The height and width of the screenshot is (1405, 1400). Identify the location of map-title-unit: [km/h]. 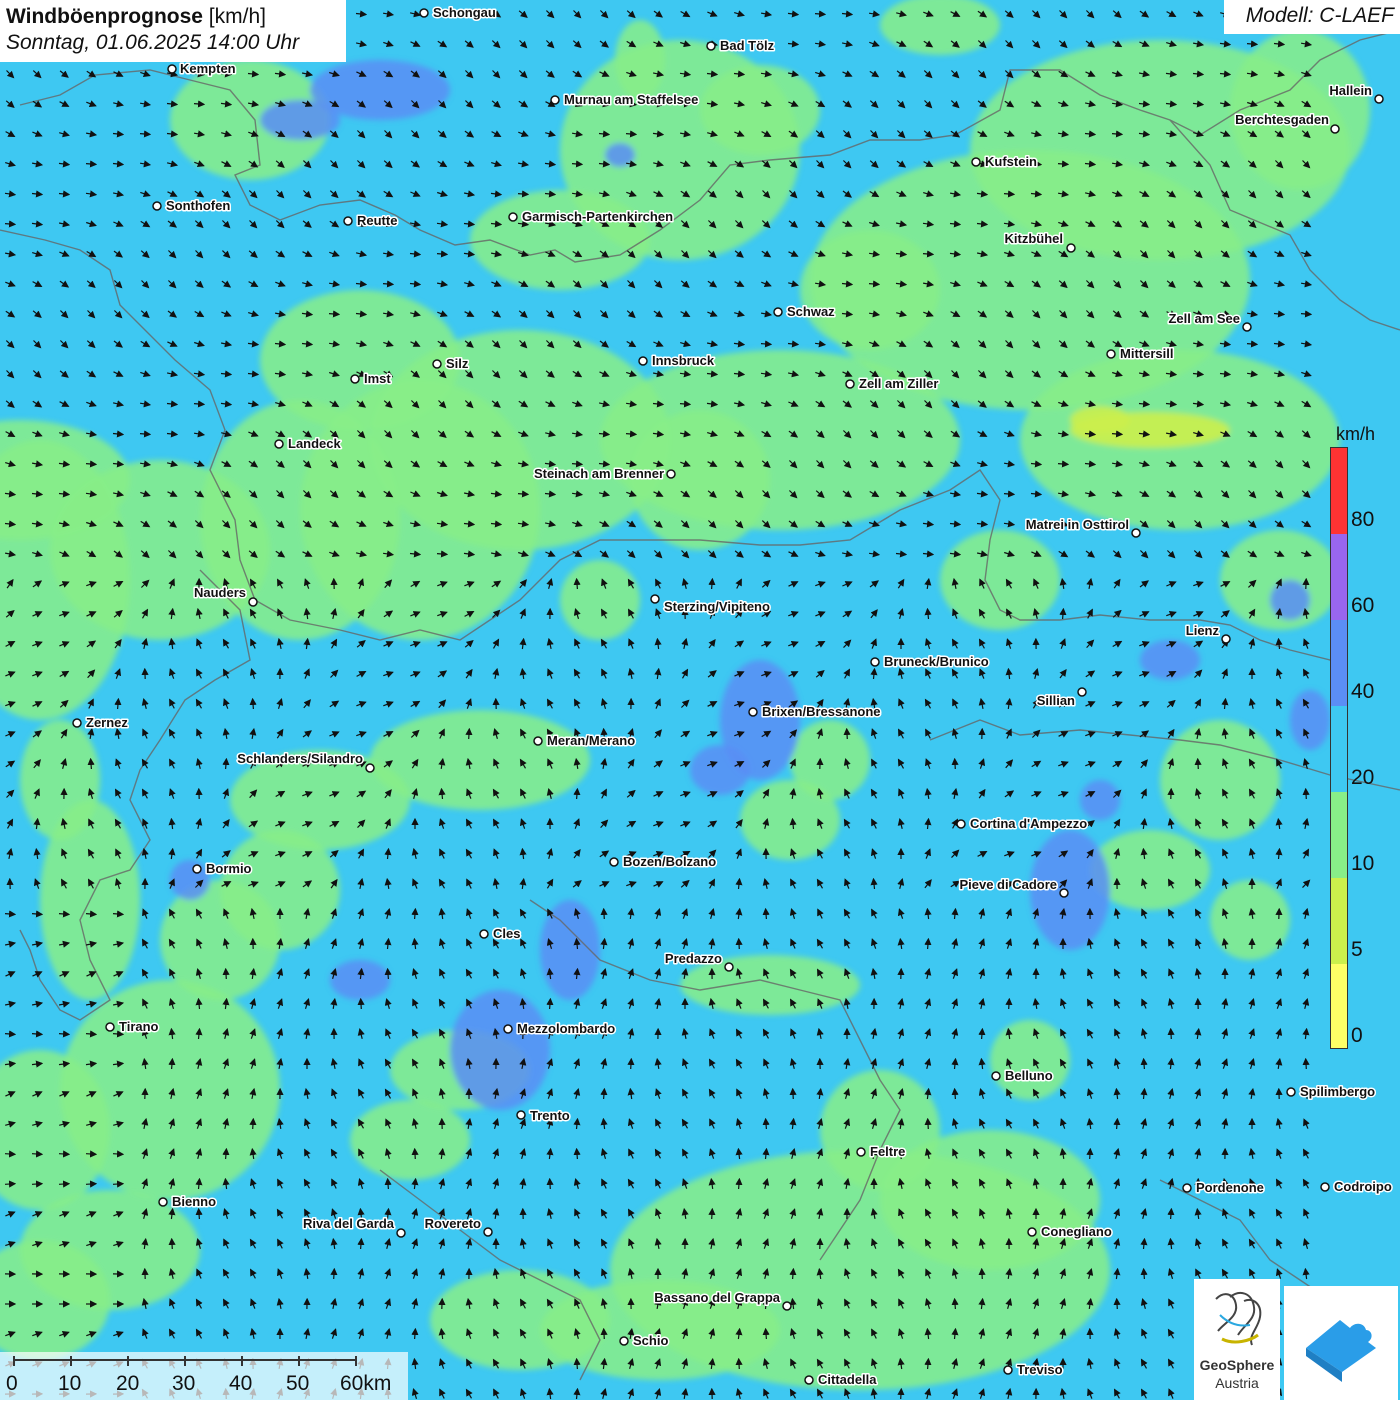
(234, 16).